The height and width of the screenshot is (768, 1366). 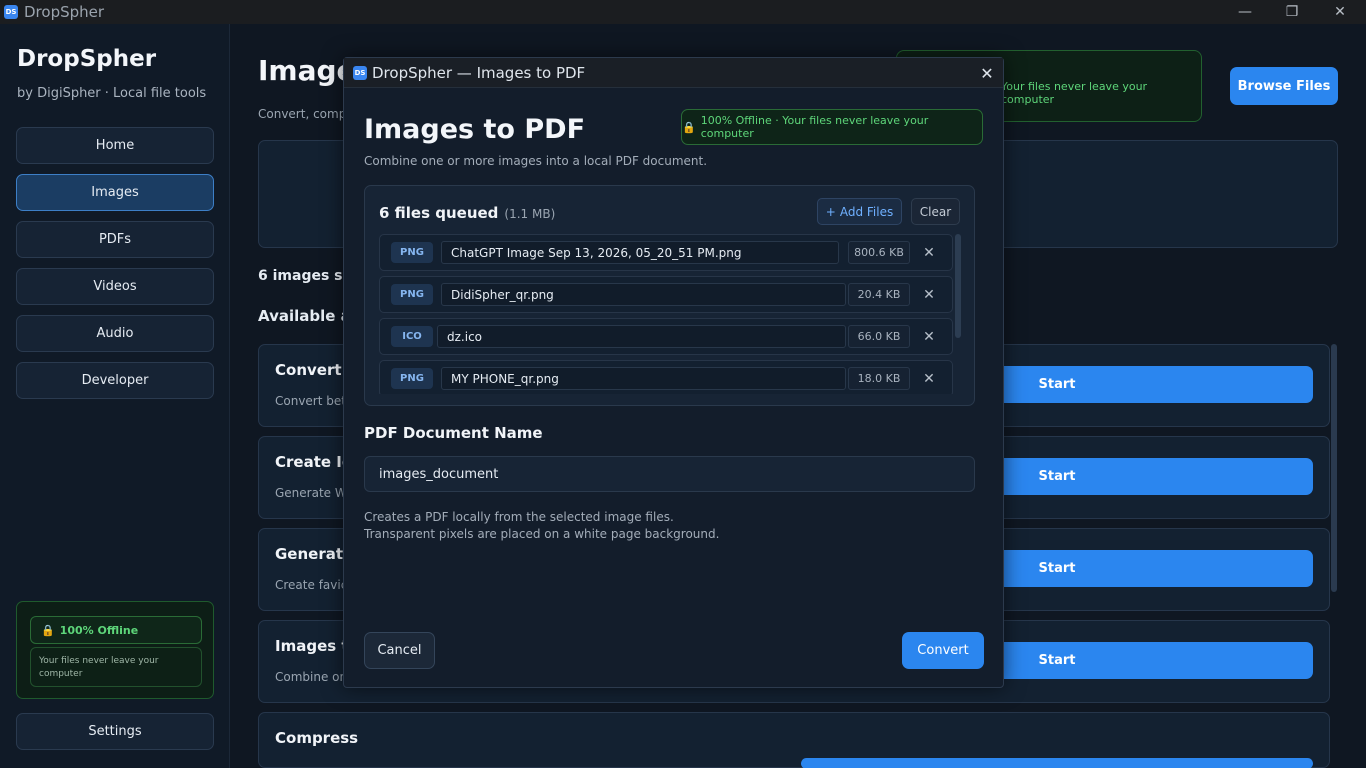 I want to click on sidebar-item-videos: Videos, so click(x=115, y=286).